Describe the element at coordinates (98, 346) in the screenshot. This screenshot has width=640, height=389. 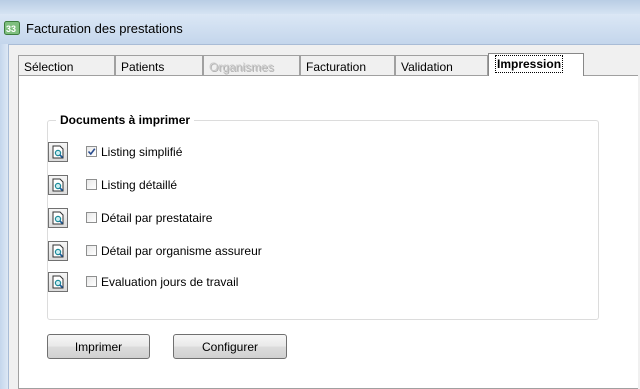
I see `print-button: Imprimer` at that location.